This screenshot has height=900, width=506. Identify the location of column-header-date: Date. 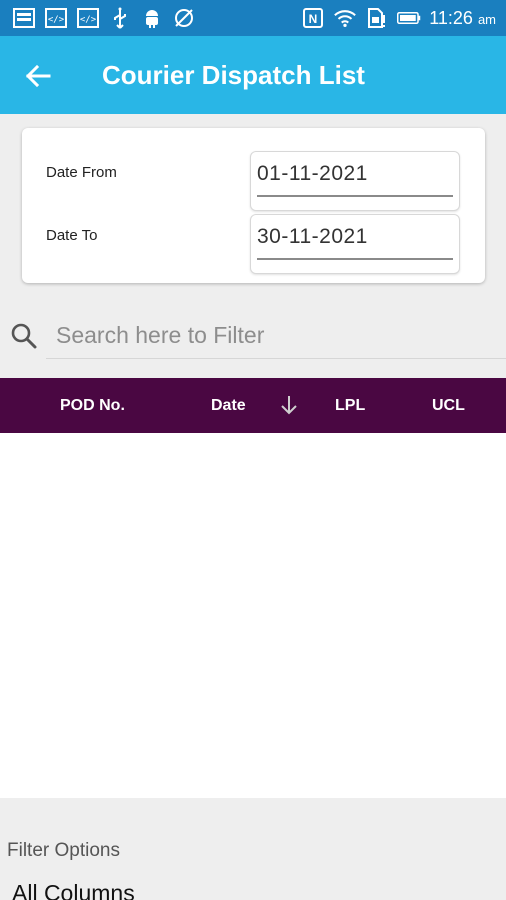
(228, 406).